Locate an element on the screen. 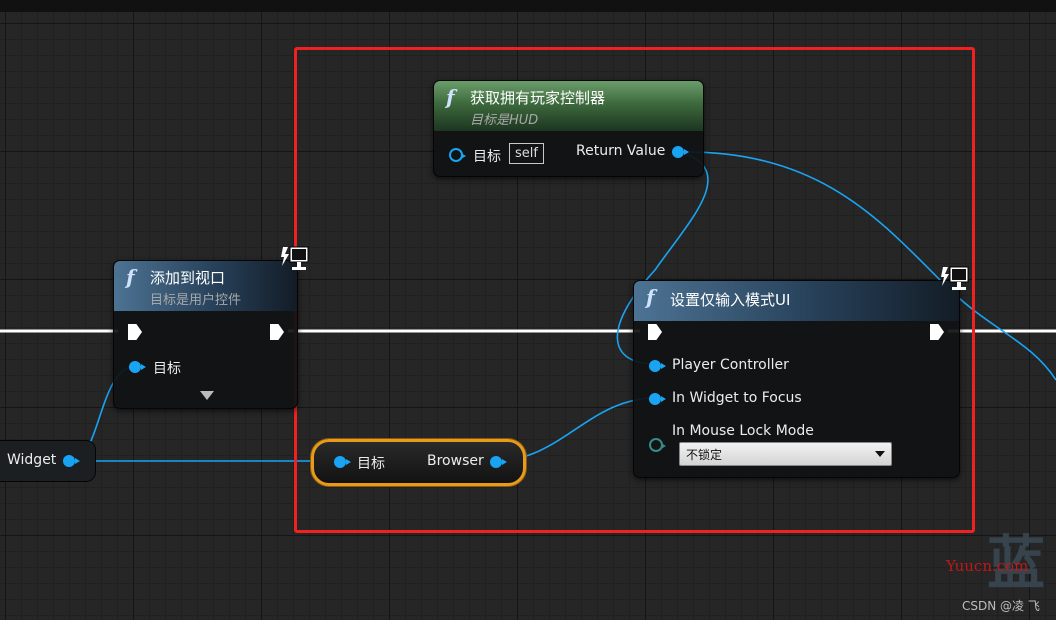  node-add-to-viewport: f 添加到视口 目标是用户控件 目标 is located at coordinates (205, 334).